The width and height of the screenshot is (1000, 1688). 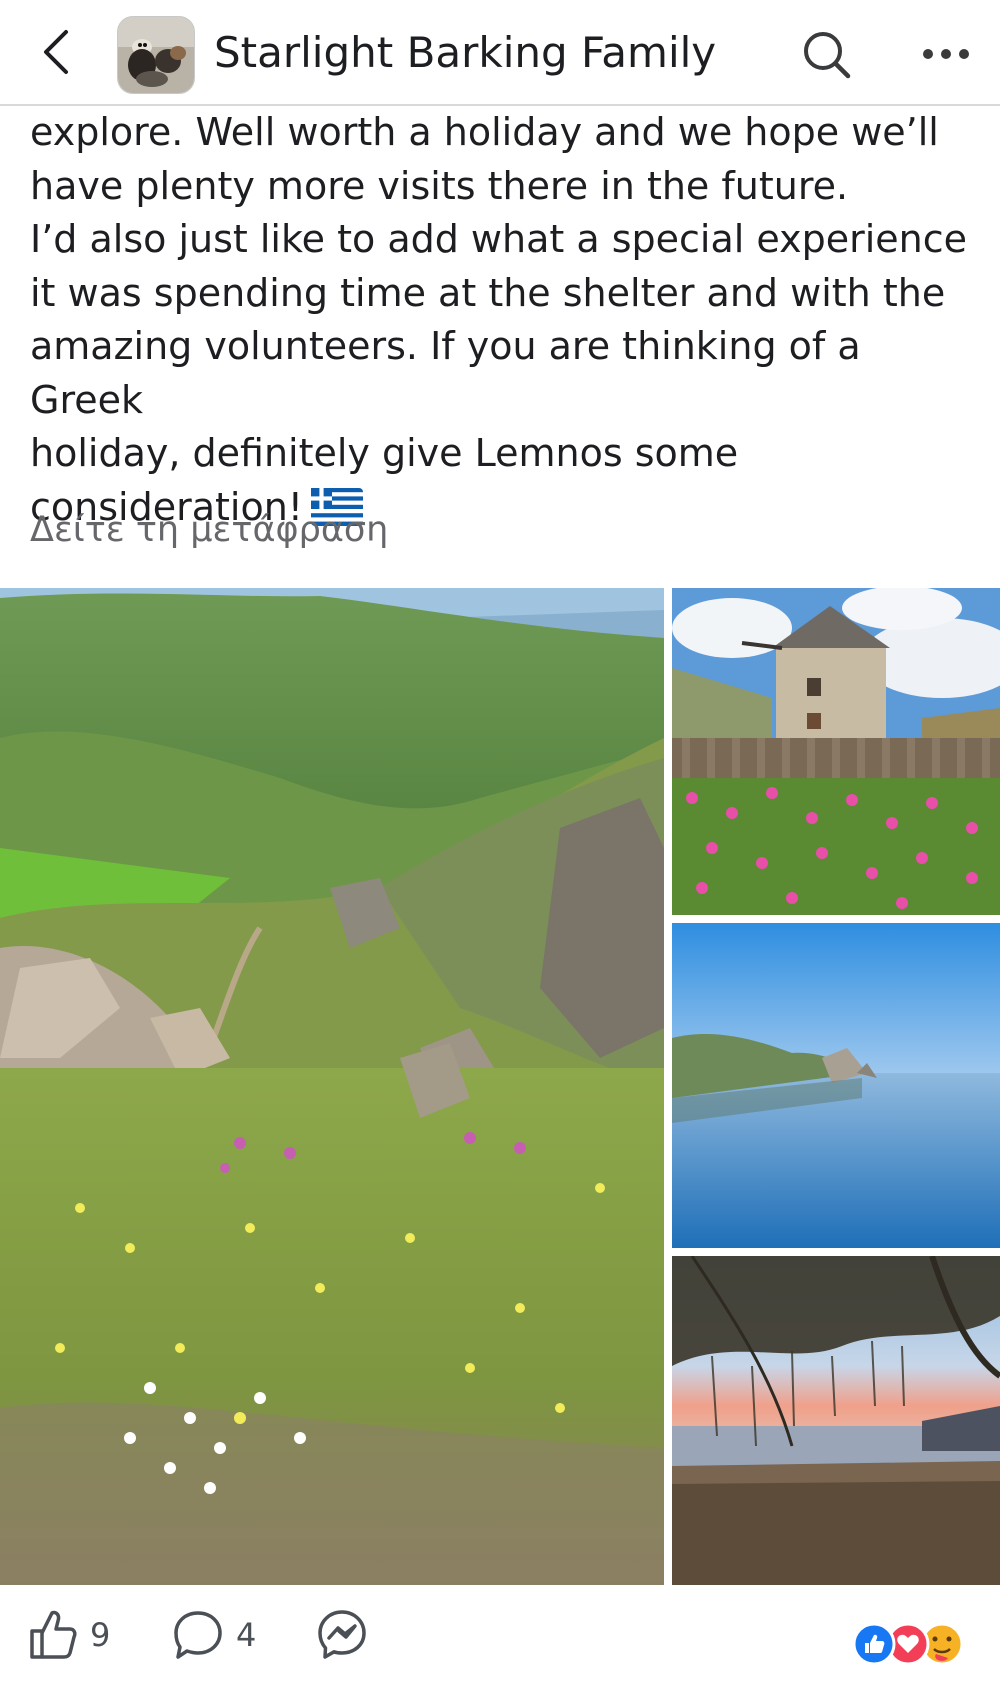 I want to click on page-title: Starlight Barking Family, so click(x=465, y=53).